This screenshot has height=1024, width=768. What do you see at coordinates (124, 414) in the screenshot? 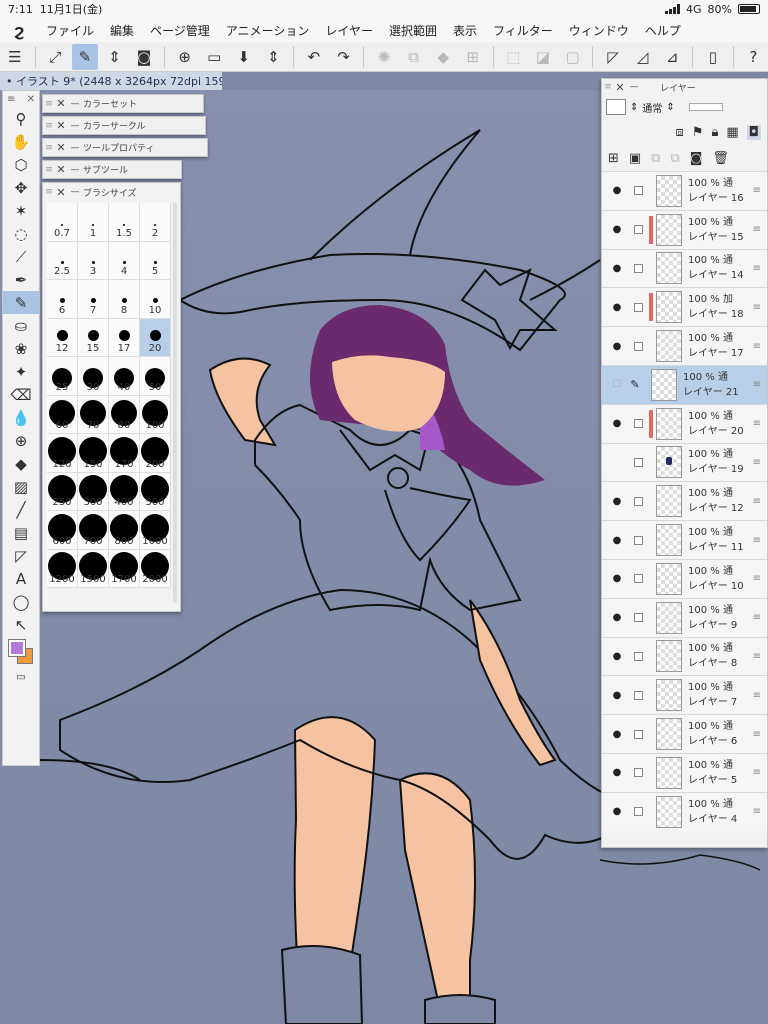
I see `brush-size-cell: 80` at bounding box center [124, 414].